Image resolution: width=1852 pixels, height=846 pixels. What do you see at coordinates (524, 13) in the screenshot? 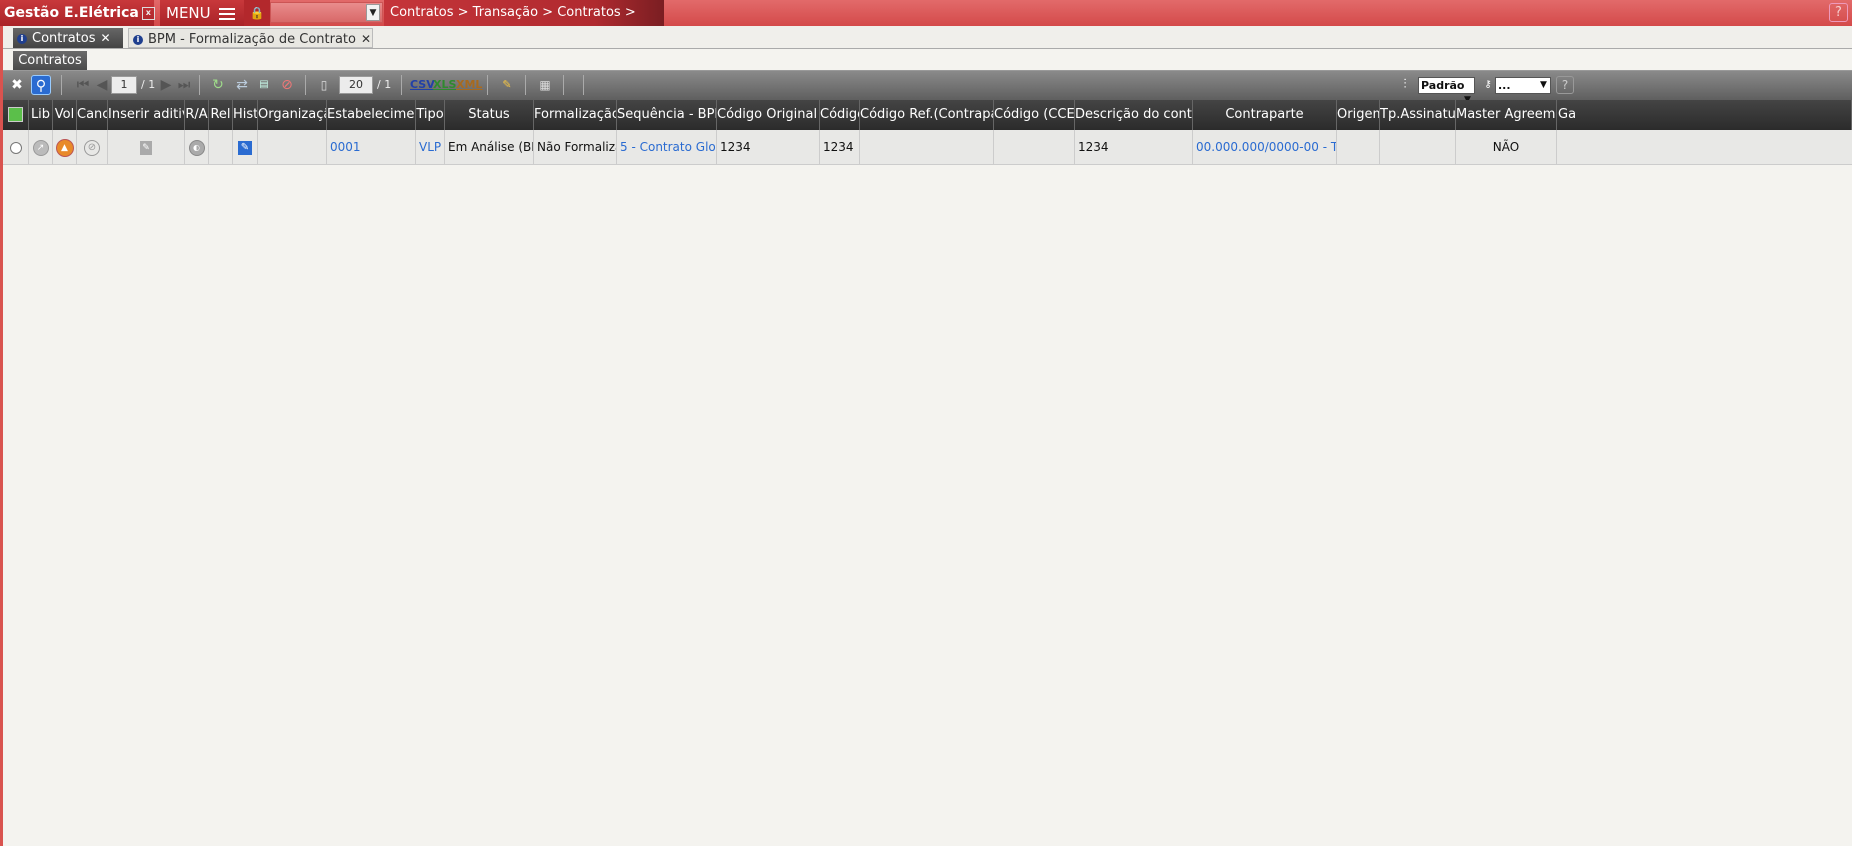
I see `breadcrumb: Contratos > Transação > Contratos >` at bounding box center [524, 13].